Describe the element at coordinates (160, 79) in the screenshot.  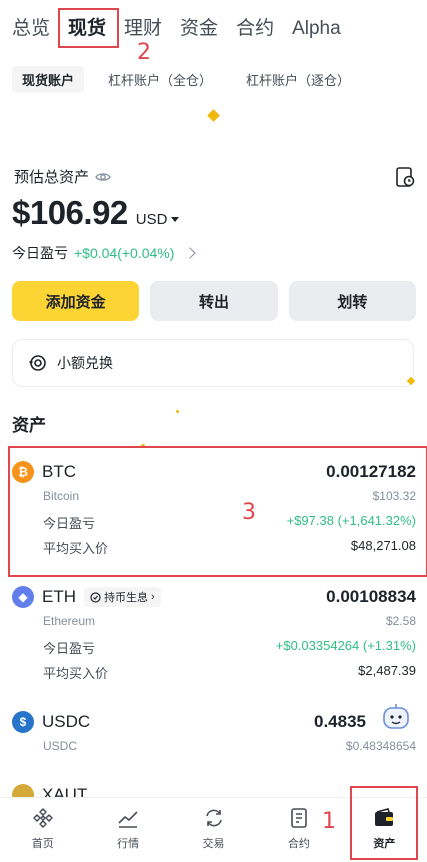
I see `sub-tab-cross-margin: 杠杆账户（全仓）` at that location.